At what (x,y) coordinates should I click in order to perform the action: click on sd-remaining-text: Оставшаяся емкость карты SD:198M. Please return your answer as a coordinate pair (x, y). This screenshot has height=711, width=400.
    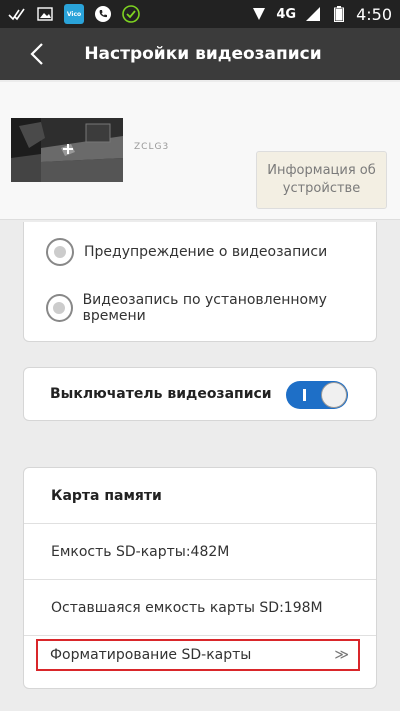
    Looking at the image, I should click on (187, 607).